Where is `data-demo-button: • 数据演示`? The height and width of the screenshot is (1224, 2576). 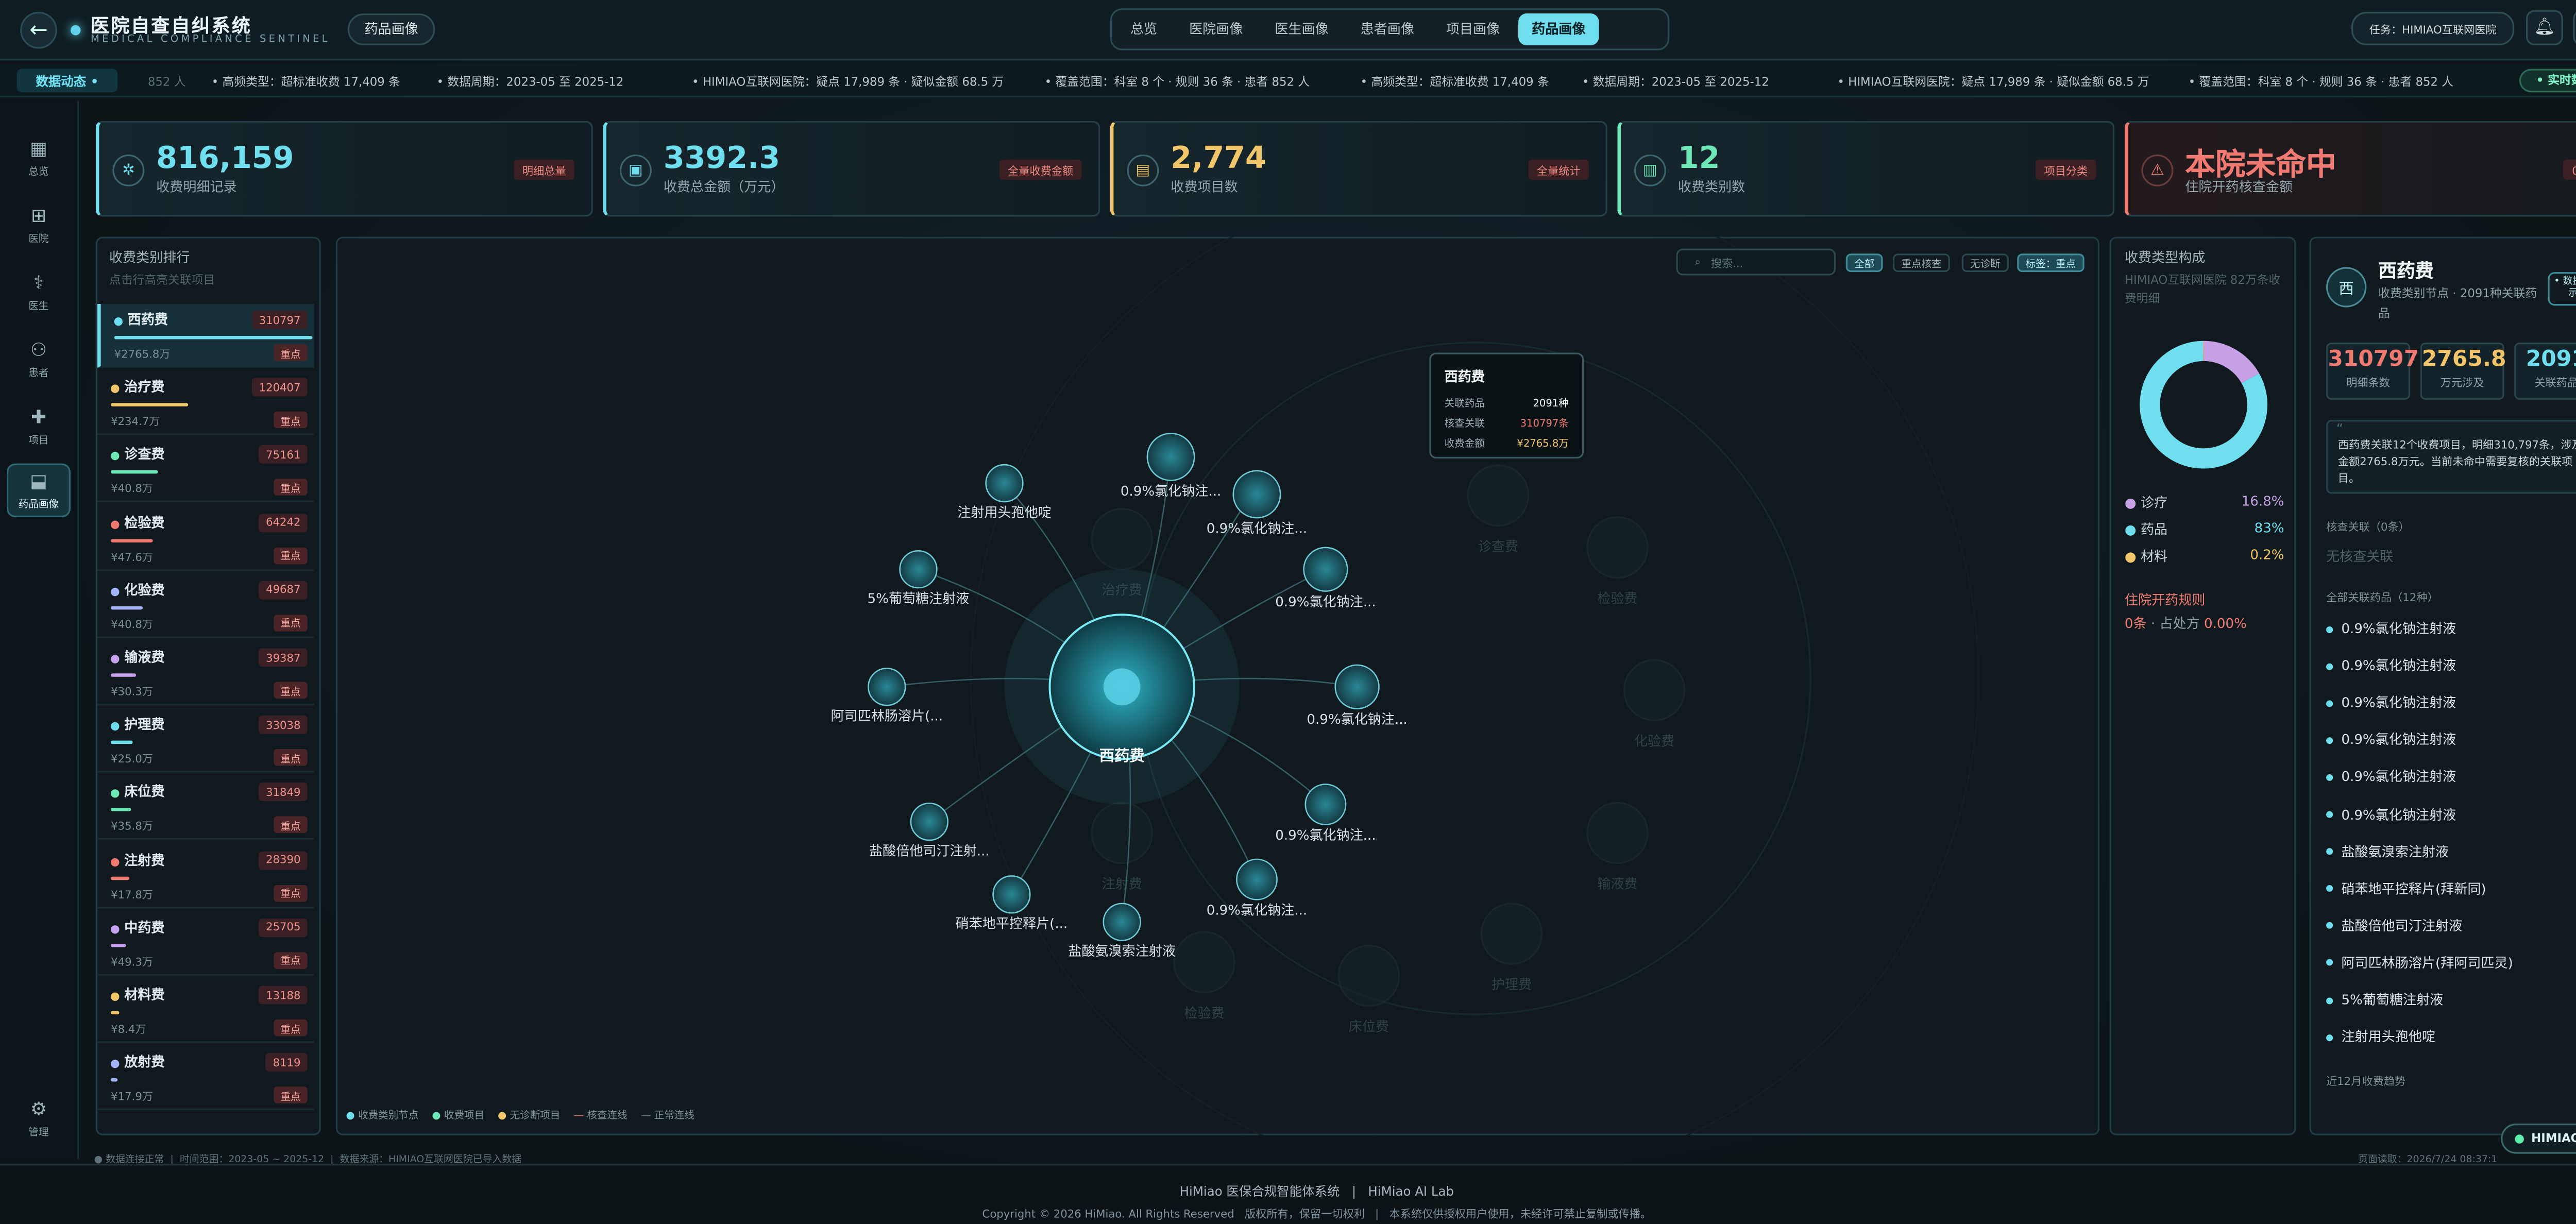 data-demo-button: • 数据演示 is located at coordinates (2562, 289).